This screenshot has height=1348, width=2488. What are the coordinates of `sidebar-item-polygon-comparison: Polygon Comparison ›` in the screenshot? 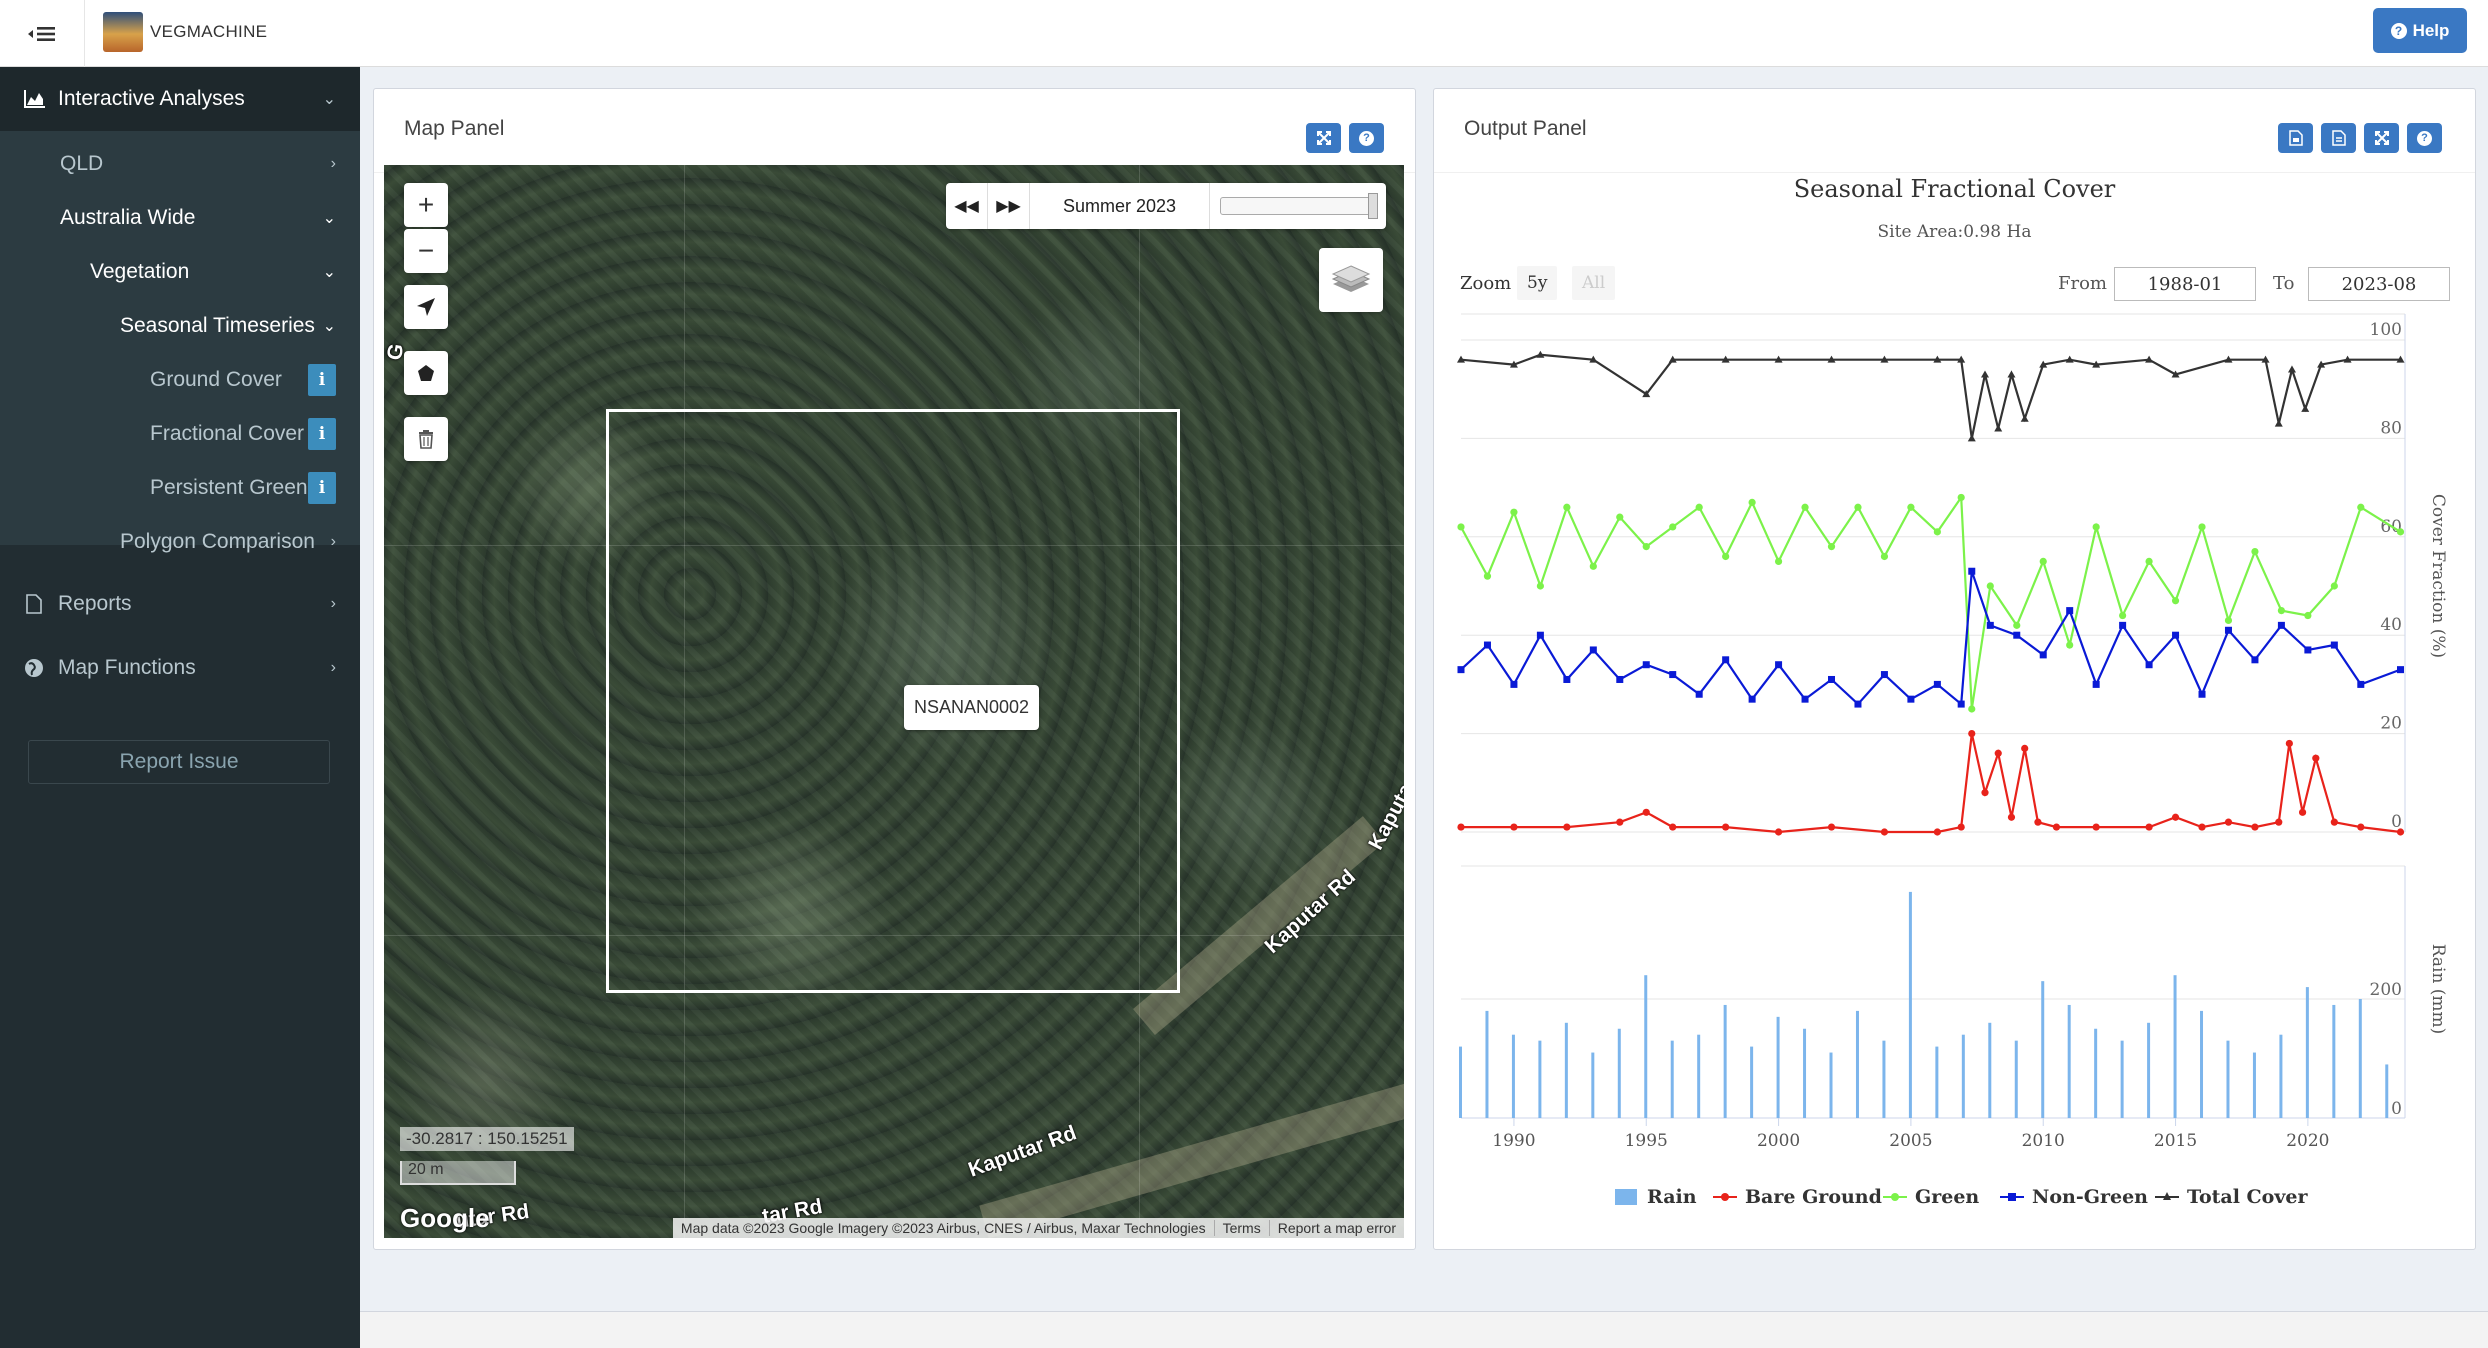 It's located at (180, 542).